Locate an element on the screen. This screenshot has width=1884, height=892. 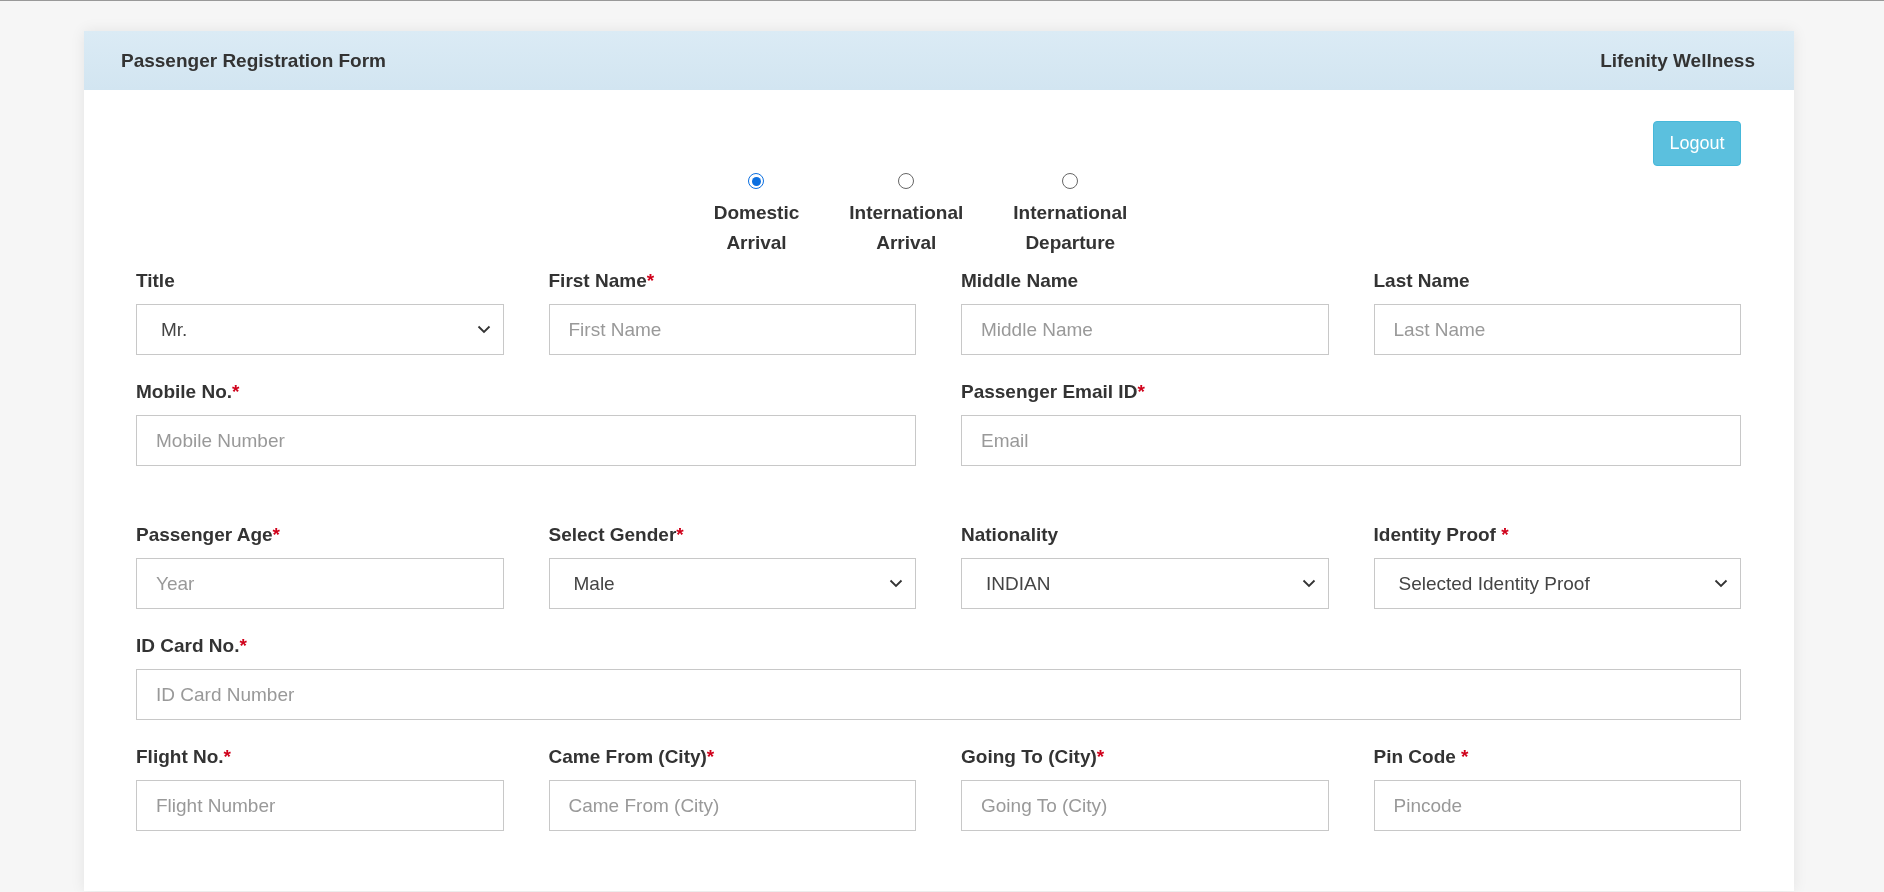
text-field: Pincode is located at coordinates (1557, 805).